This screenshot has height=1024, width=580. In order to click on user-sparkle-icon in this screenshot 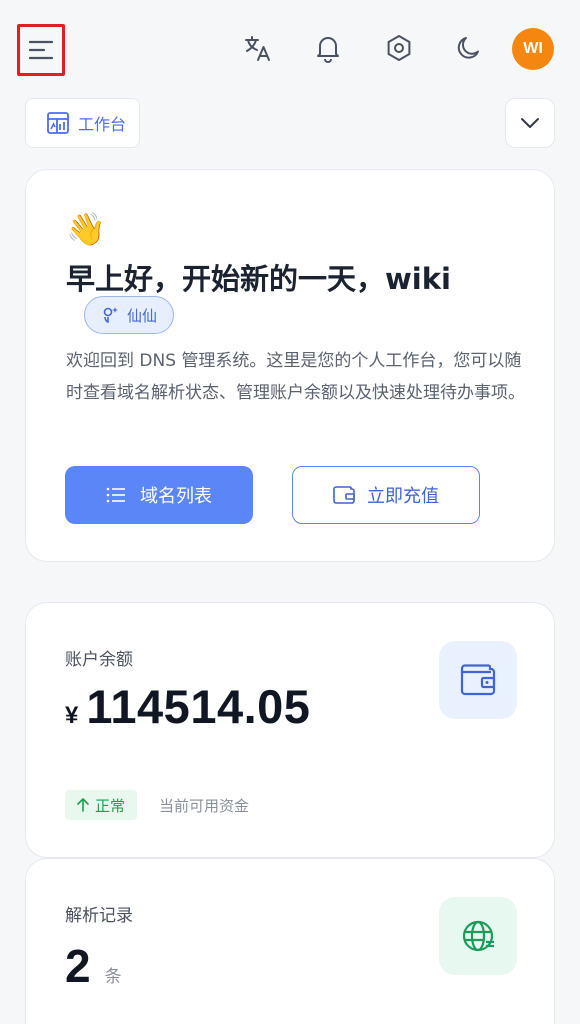, I will do `click(110, 315)`.